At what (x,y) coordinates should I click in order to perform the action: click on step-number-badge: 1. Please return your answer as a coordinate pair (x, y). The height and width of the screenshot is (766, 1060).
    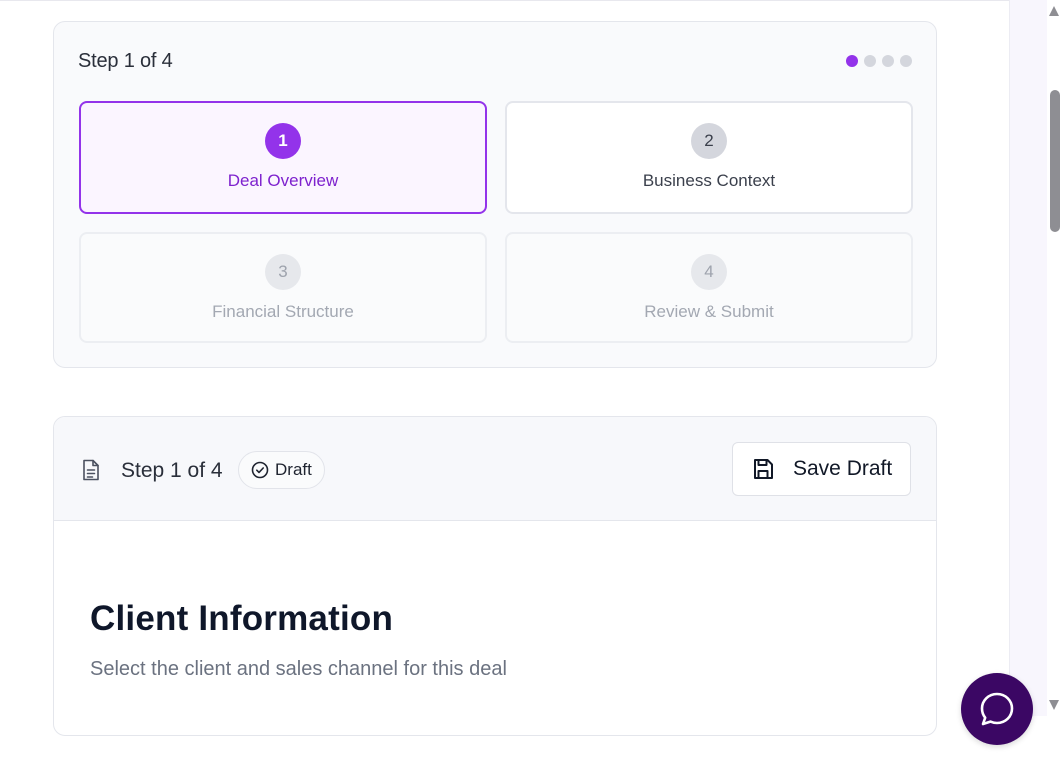
    Looking at the image, I should click on (283, 141).